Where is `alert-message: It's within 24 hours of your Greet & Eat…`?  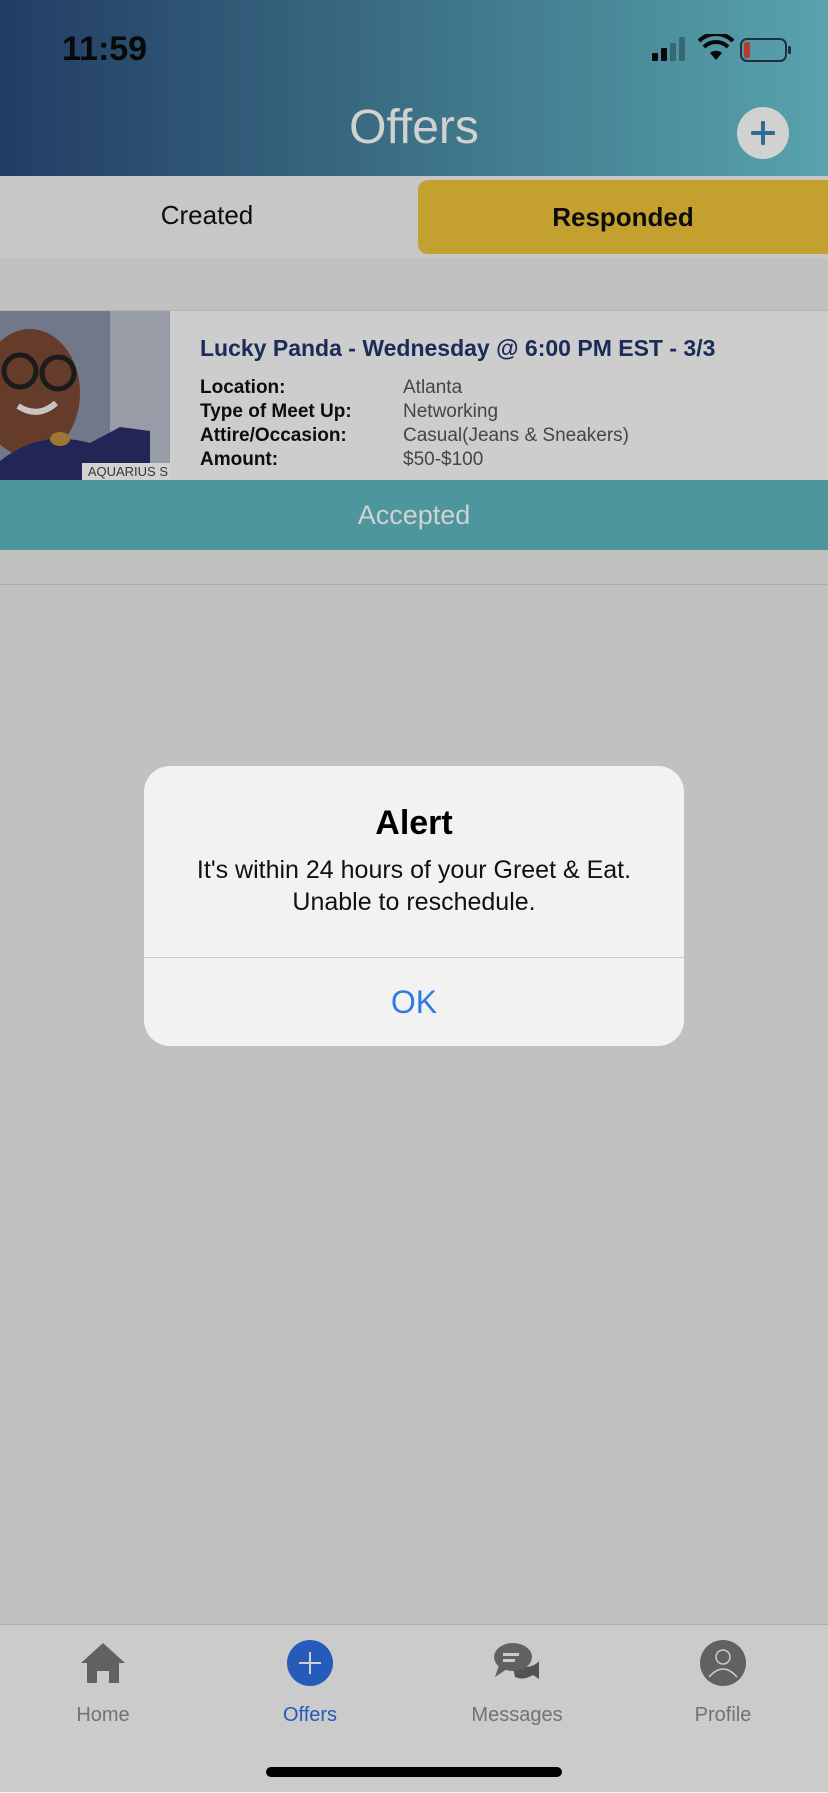 alert-message: It's within 24 hours of your Greet & Eat… is located at coordinates (414, 886).